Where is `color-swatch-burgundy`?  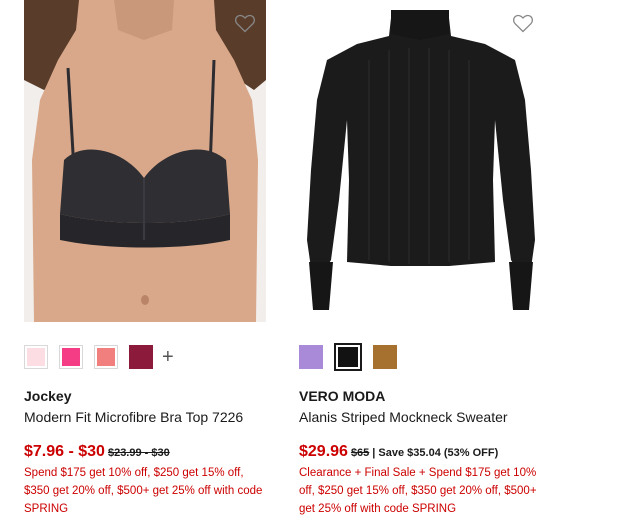
color-swatch-burgundy is located at coordinates (141, 357).